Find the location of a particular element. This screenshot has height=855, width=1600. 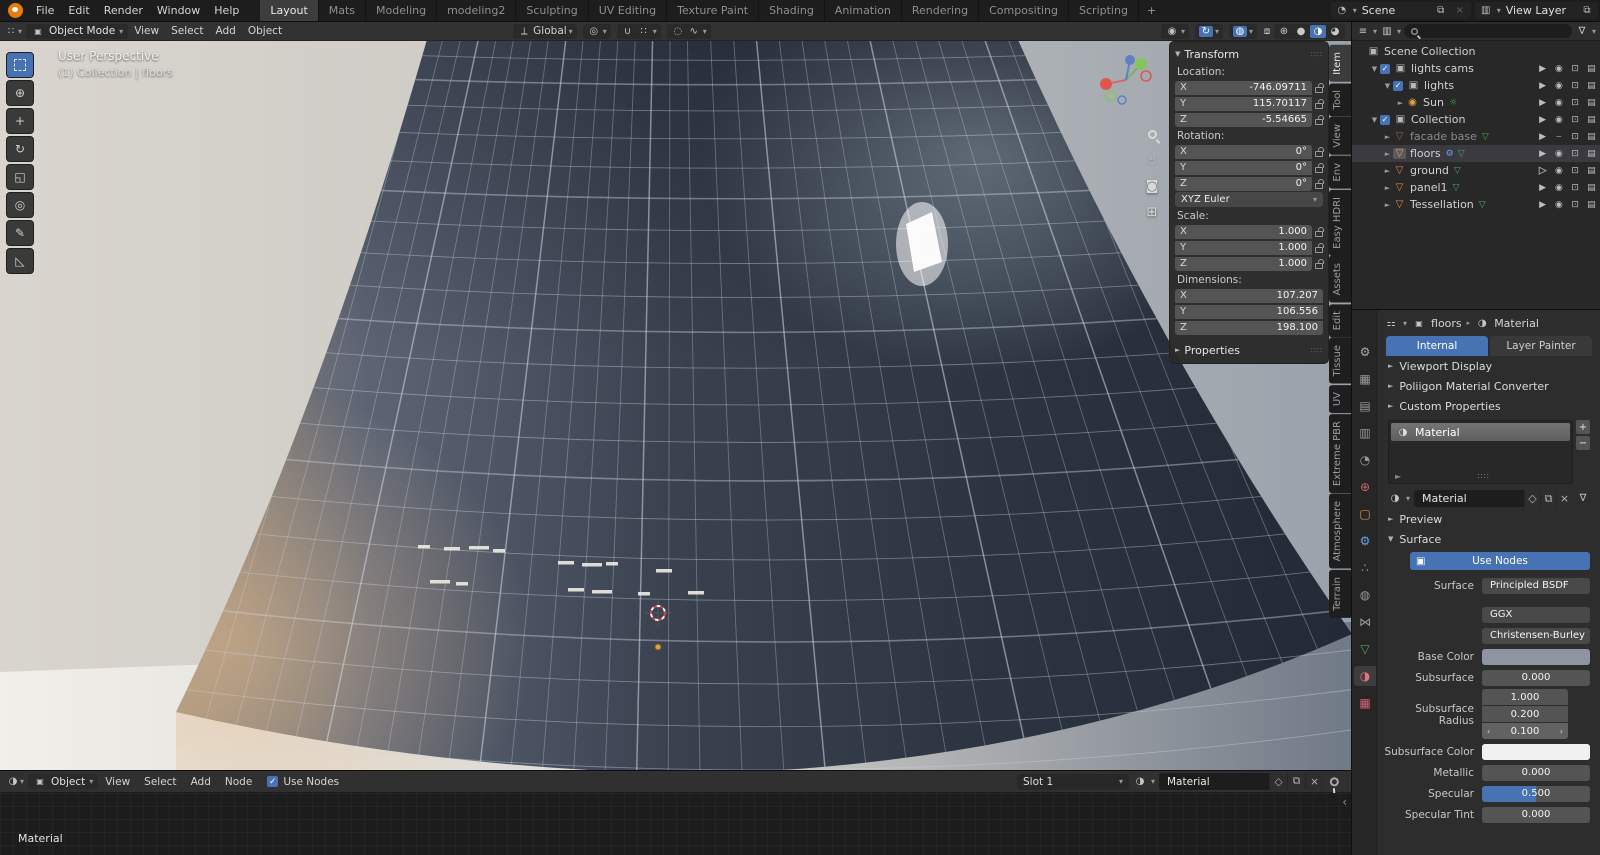

material-sphere-icon: ◑ is located at coordinates (1140, 781).